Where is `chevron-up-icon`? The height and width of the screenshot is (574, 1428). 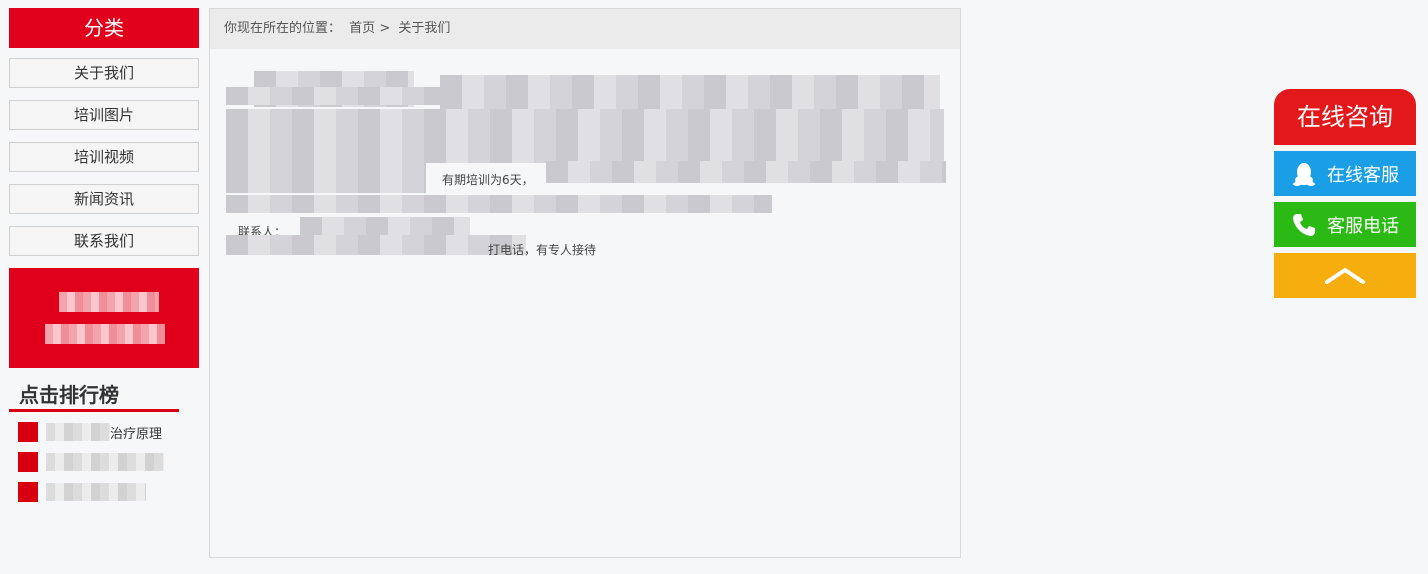 chevron-up-icon is located at coordinates (1345, 275).